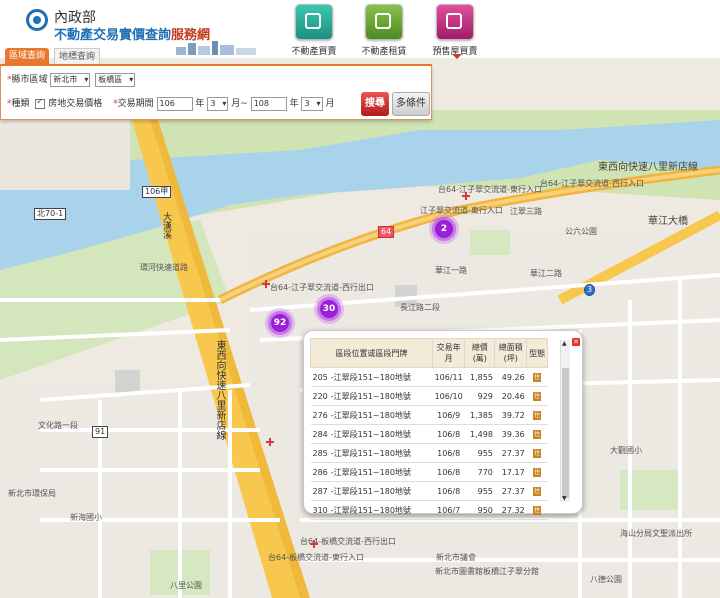  I want to click on col-area: 總面積(坪), so click(511, 353).